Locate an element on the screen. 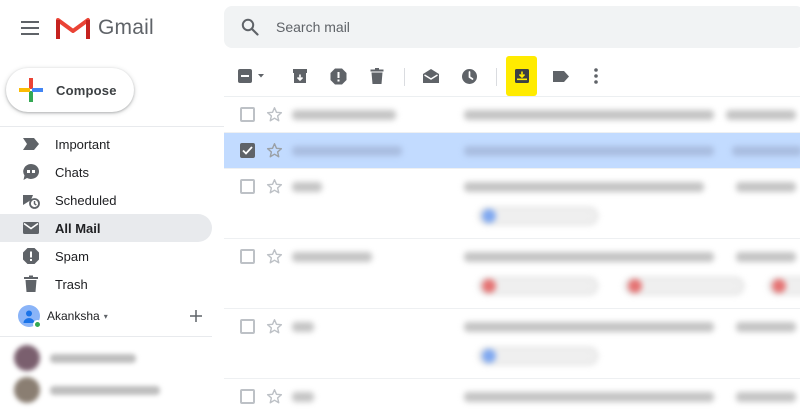 Image resolution: width=800 pixels, height=418 pixels. checkmark-icon is located at coordinates (247, 150).